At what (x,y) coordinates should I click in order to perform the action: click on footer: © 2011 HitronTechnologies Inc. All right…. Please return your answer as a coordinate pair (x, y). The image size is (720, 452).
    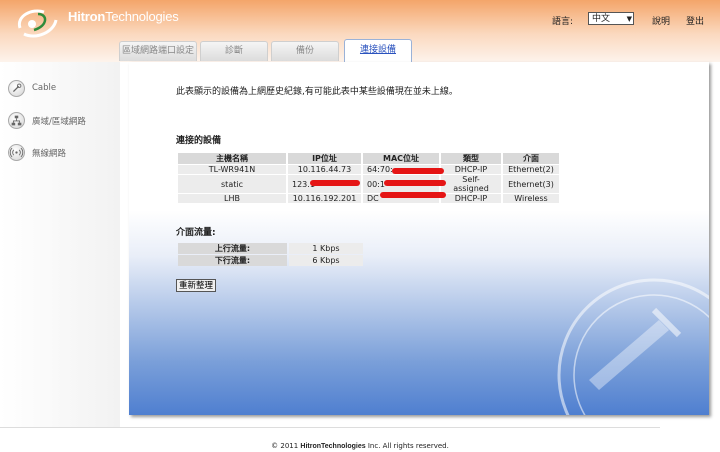
    Looking at the image, I should click on (360, 446).